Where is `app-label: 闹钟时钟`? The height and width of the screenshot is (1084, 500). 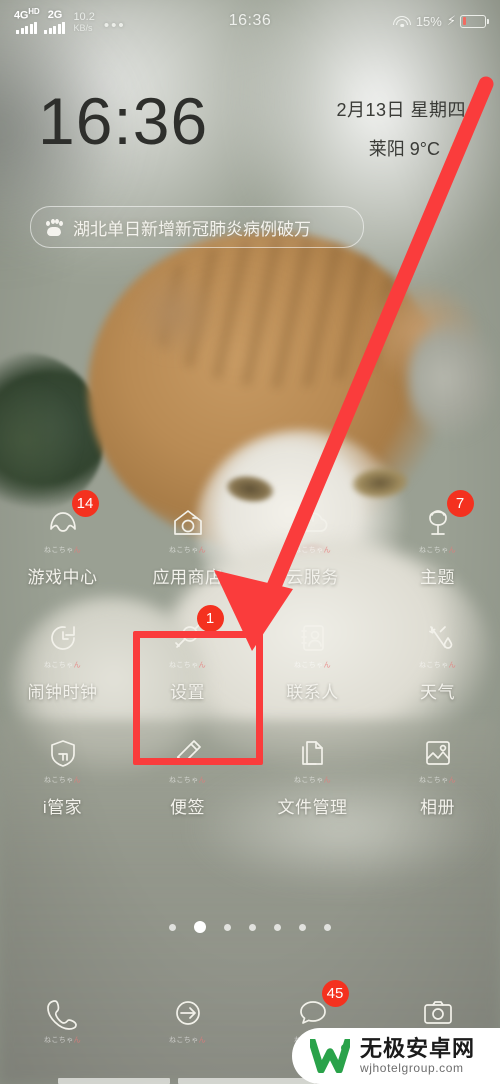 app-label: 闹钟时钟 is located at coordinates (62, 692).